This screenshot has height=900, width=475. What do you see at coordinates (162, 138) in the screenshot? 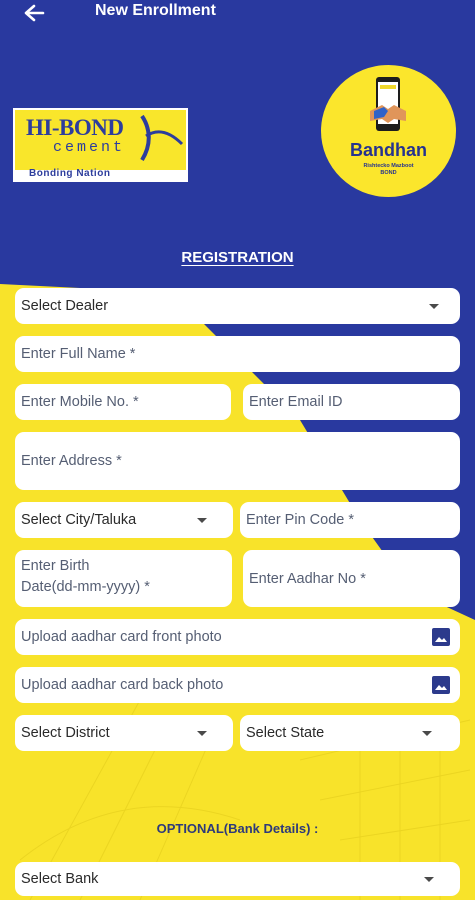
I see `brand-swoosh-icon` at bounding box center [162, 138].